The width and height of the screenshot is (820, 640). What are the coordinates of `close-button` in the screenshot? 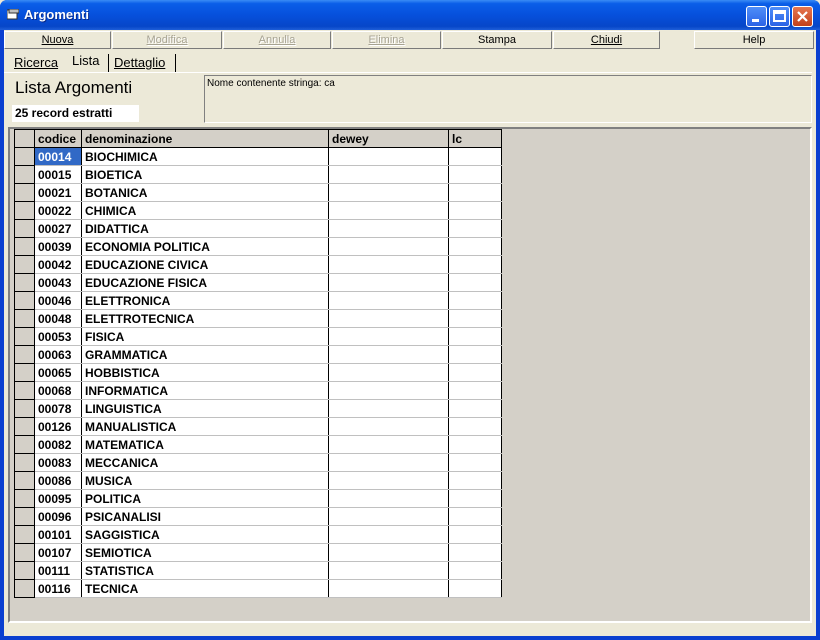 It's located at (802, 16).